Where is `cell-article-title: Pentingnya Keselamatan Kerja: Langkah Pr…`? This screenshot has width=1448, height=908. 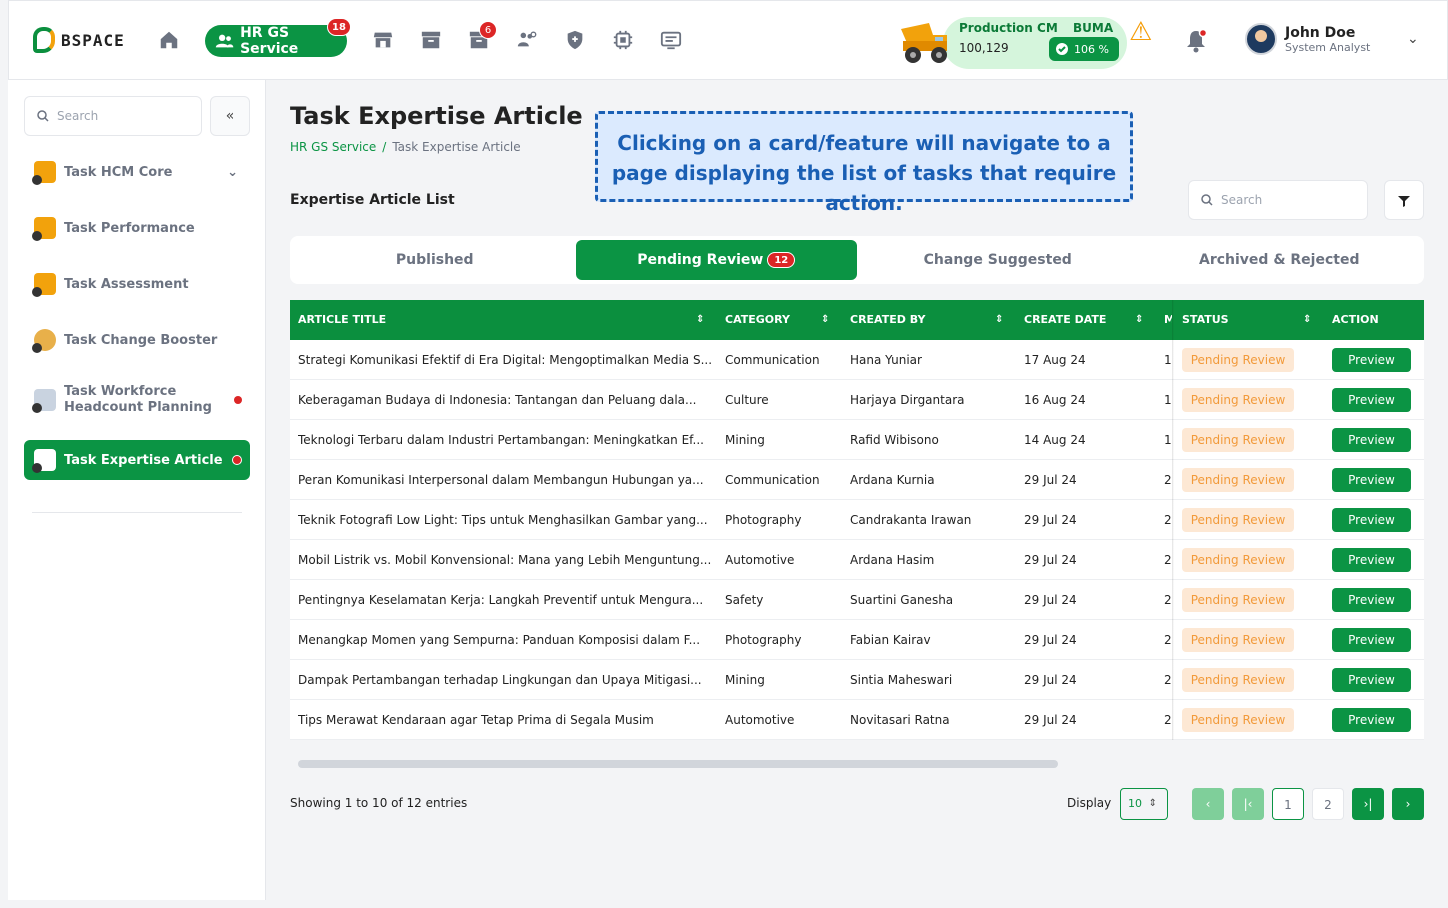 cell-article-title: Pentingnya Keselamatan Kerja: Langkah Pr… is located at coordinates (506, 600).